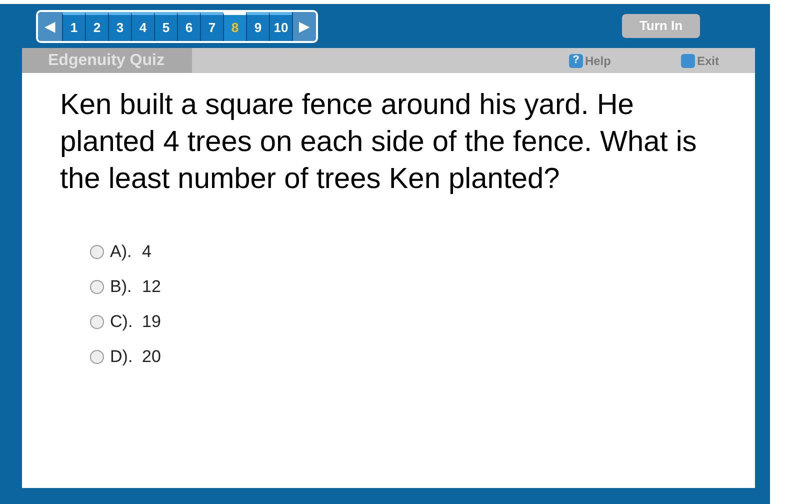 Image resolution: width=799 pixels, height=504 pixels. I want to click on quiz-title: Edgenuity Quiz, so click(107, 60).